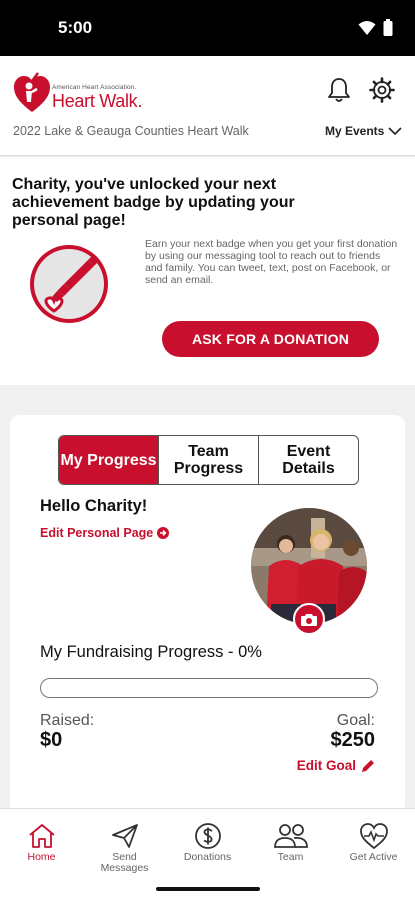  Describe the element at coordinates (209, 688) in the screenshot. I see `fundraising-progress-bar` at that location.